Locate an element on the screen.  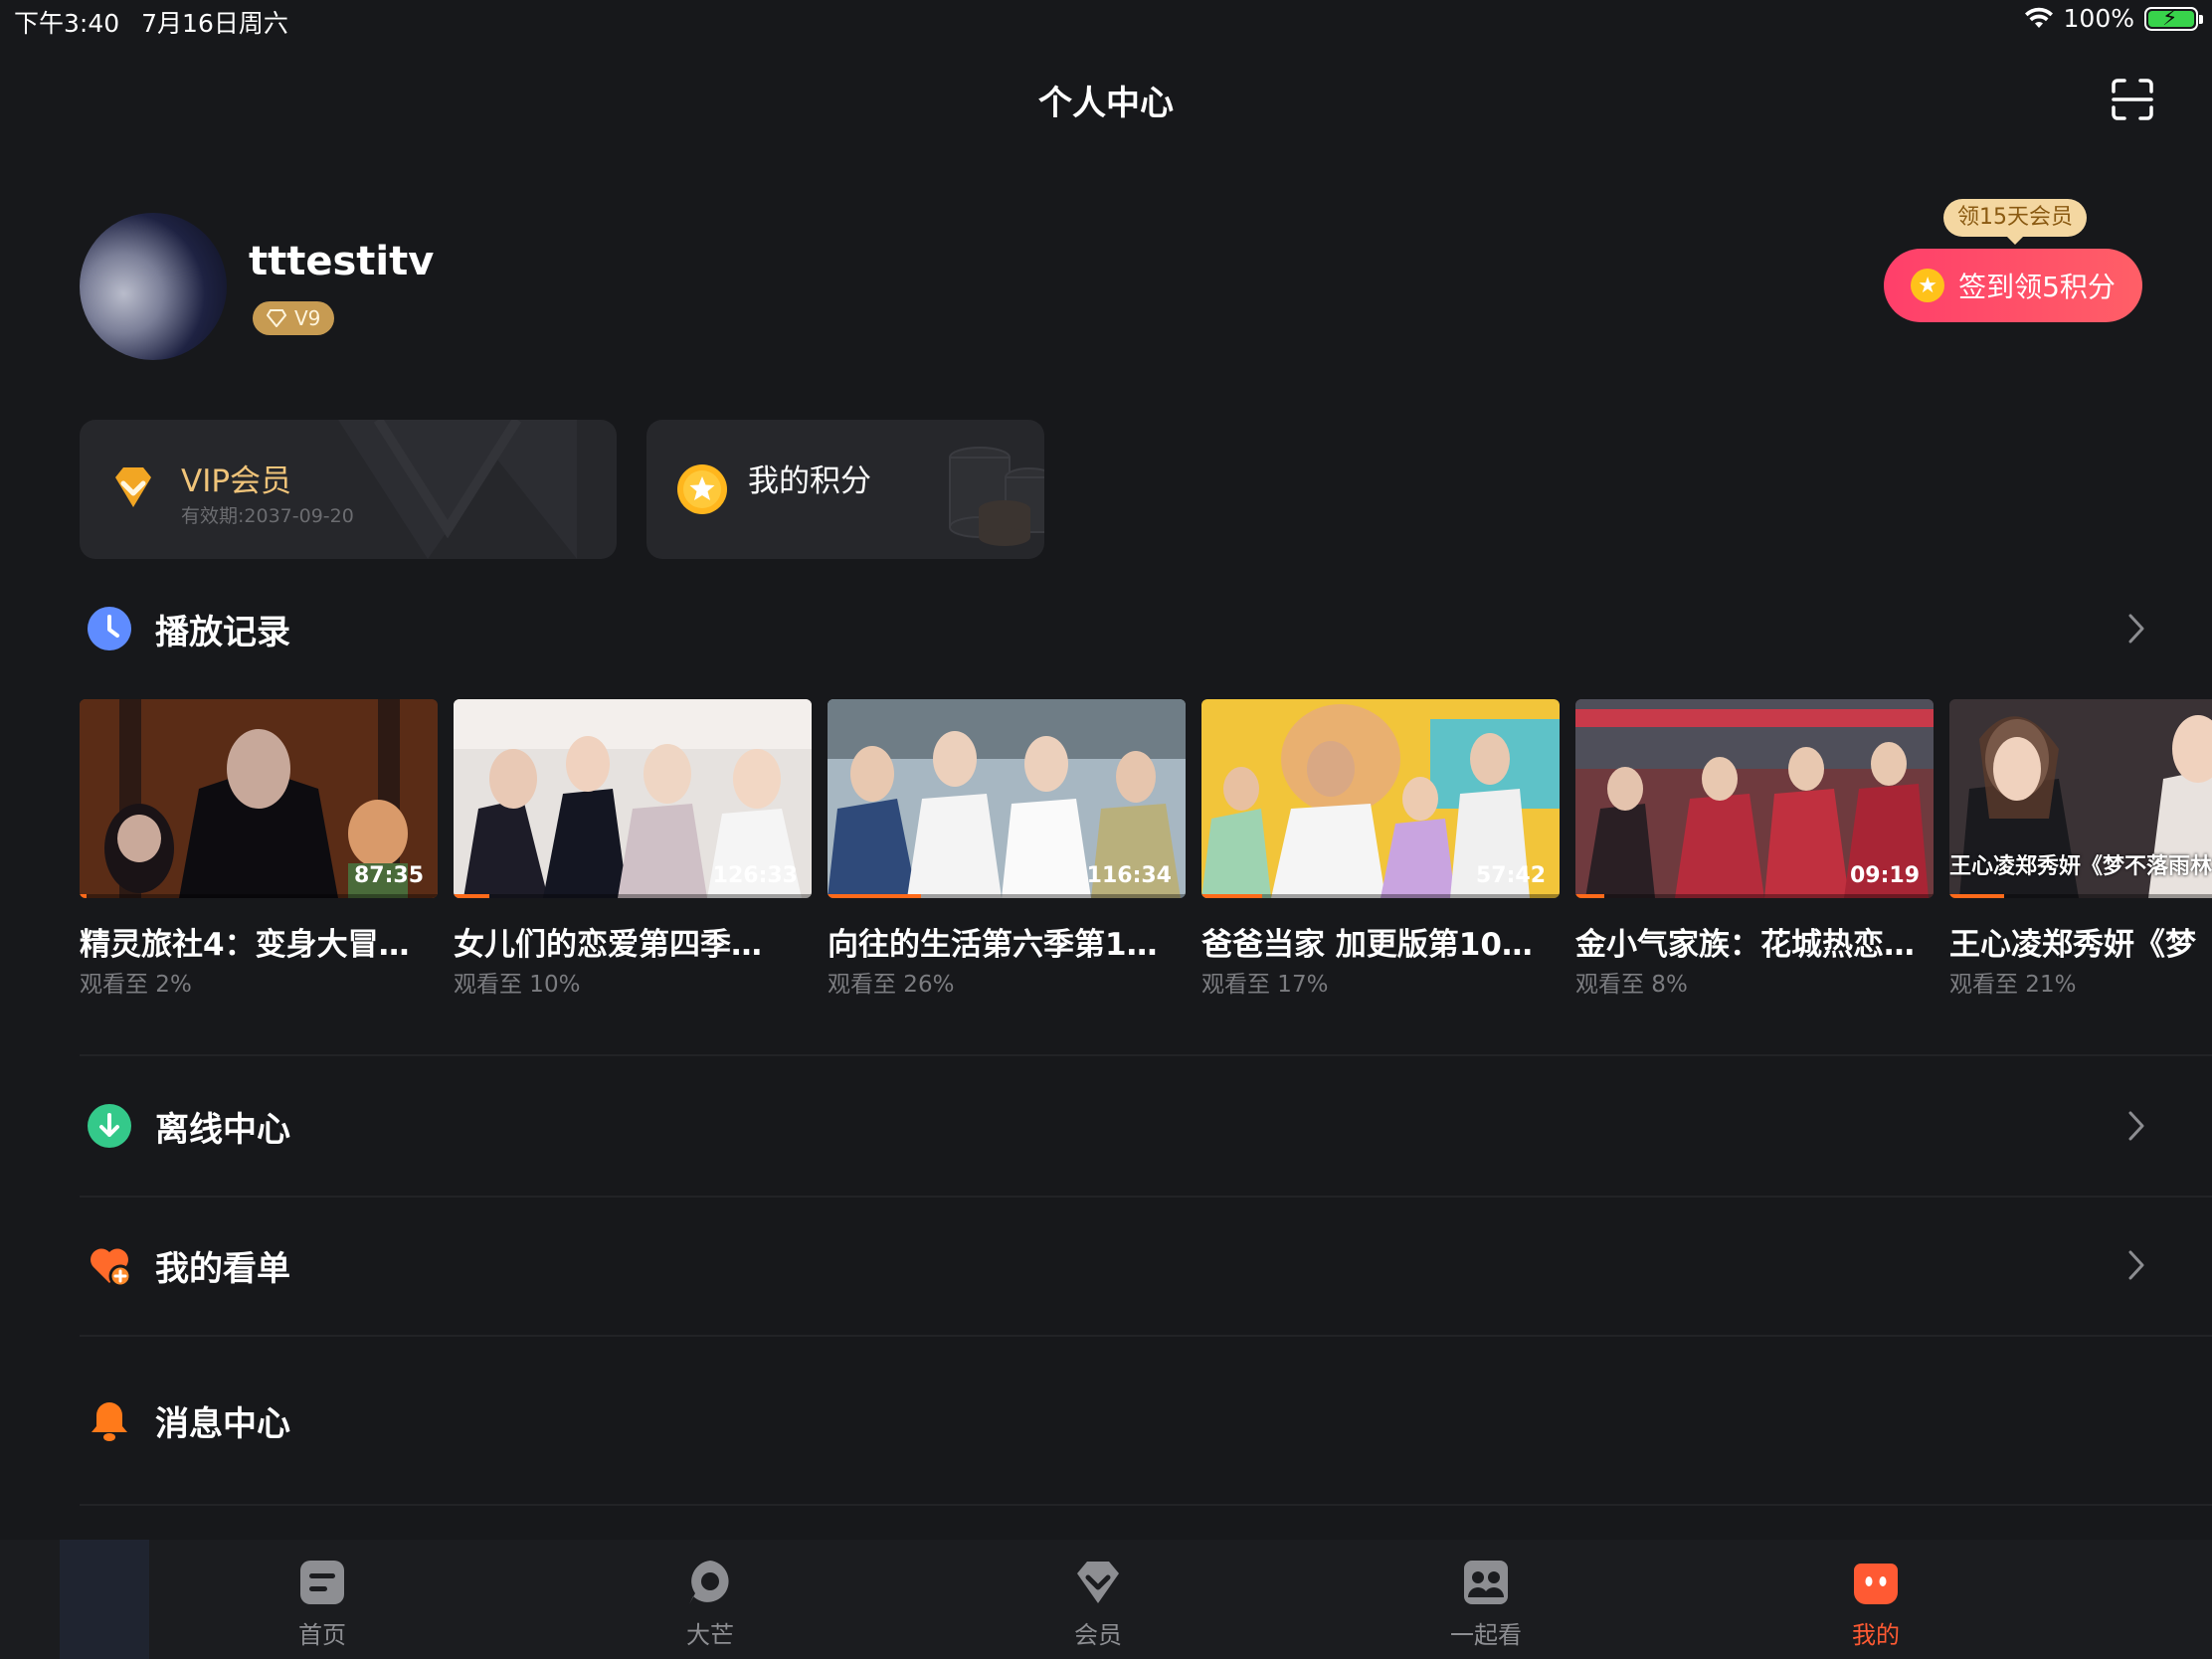
download-icon is located at coordinates (109, 1126).